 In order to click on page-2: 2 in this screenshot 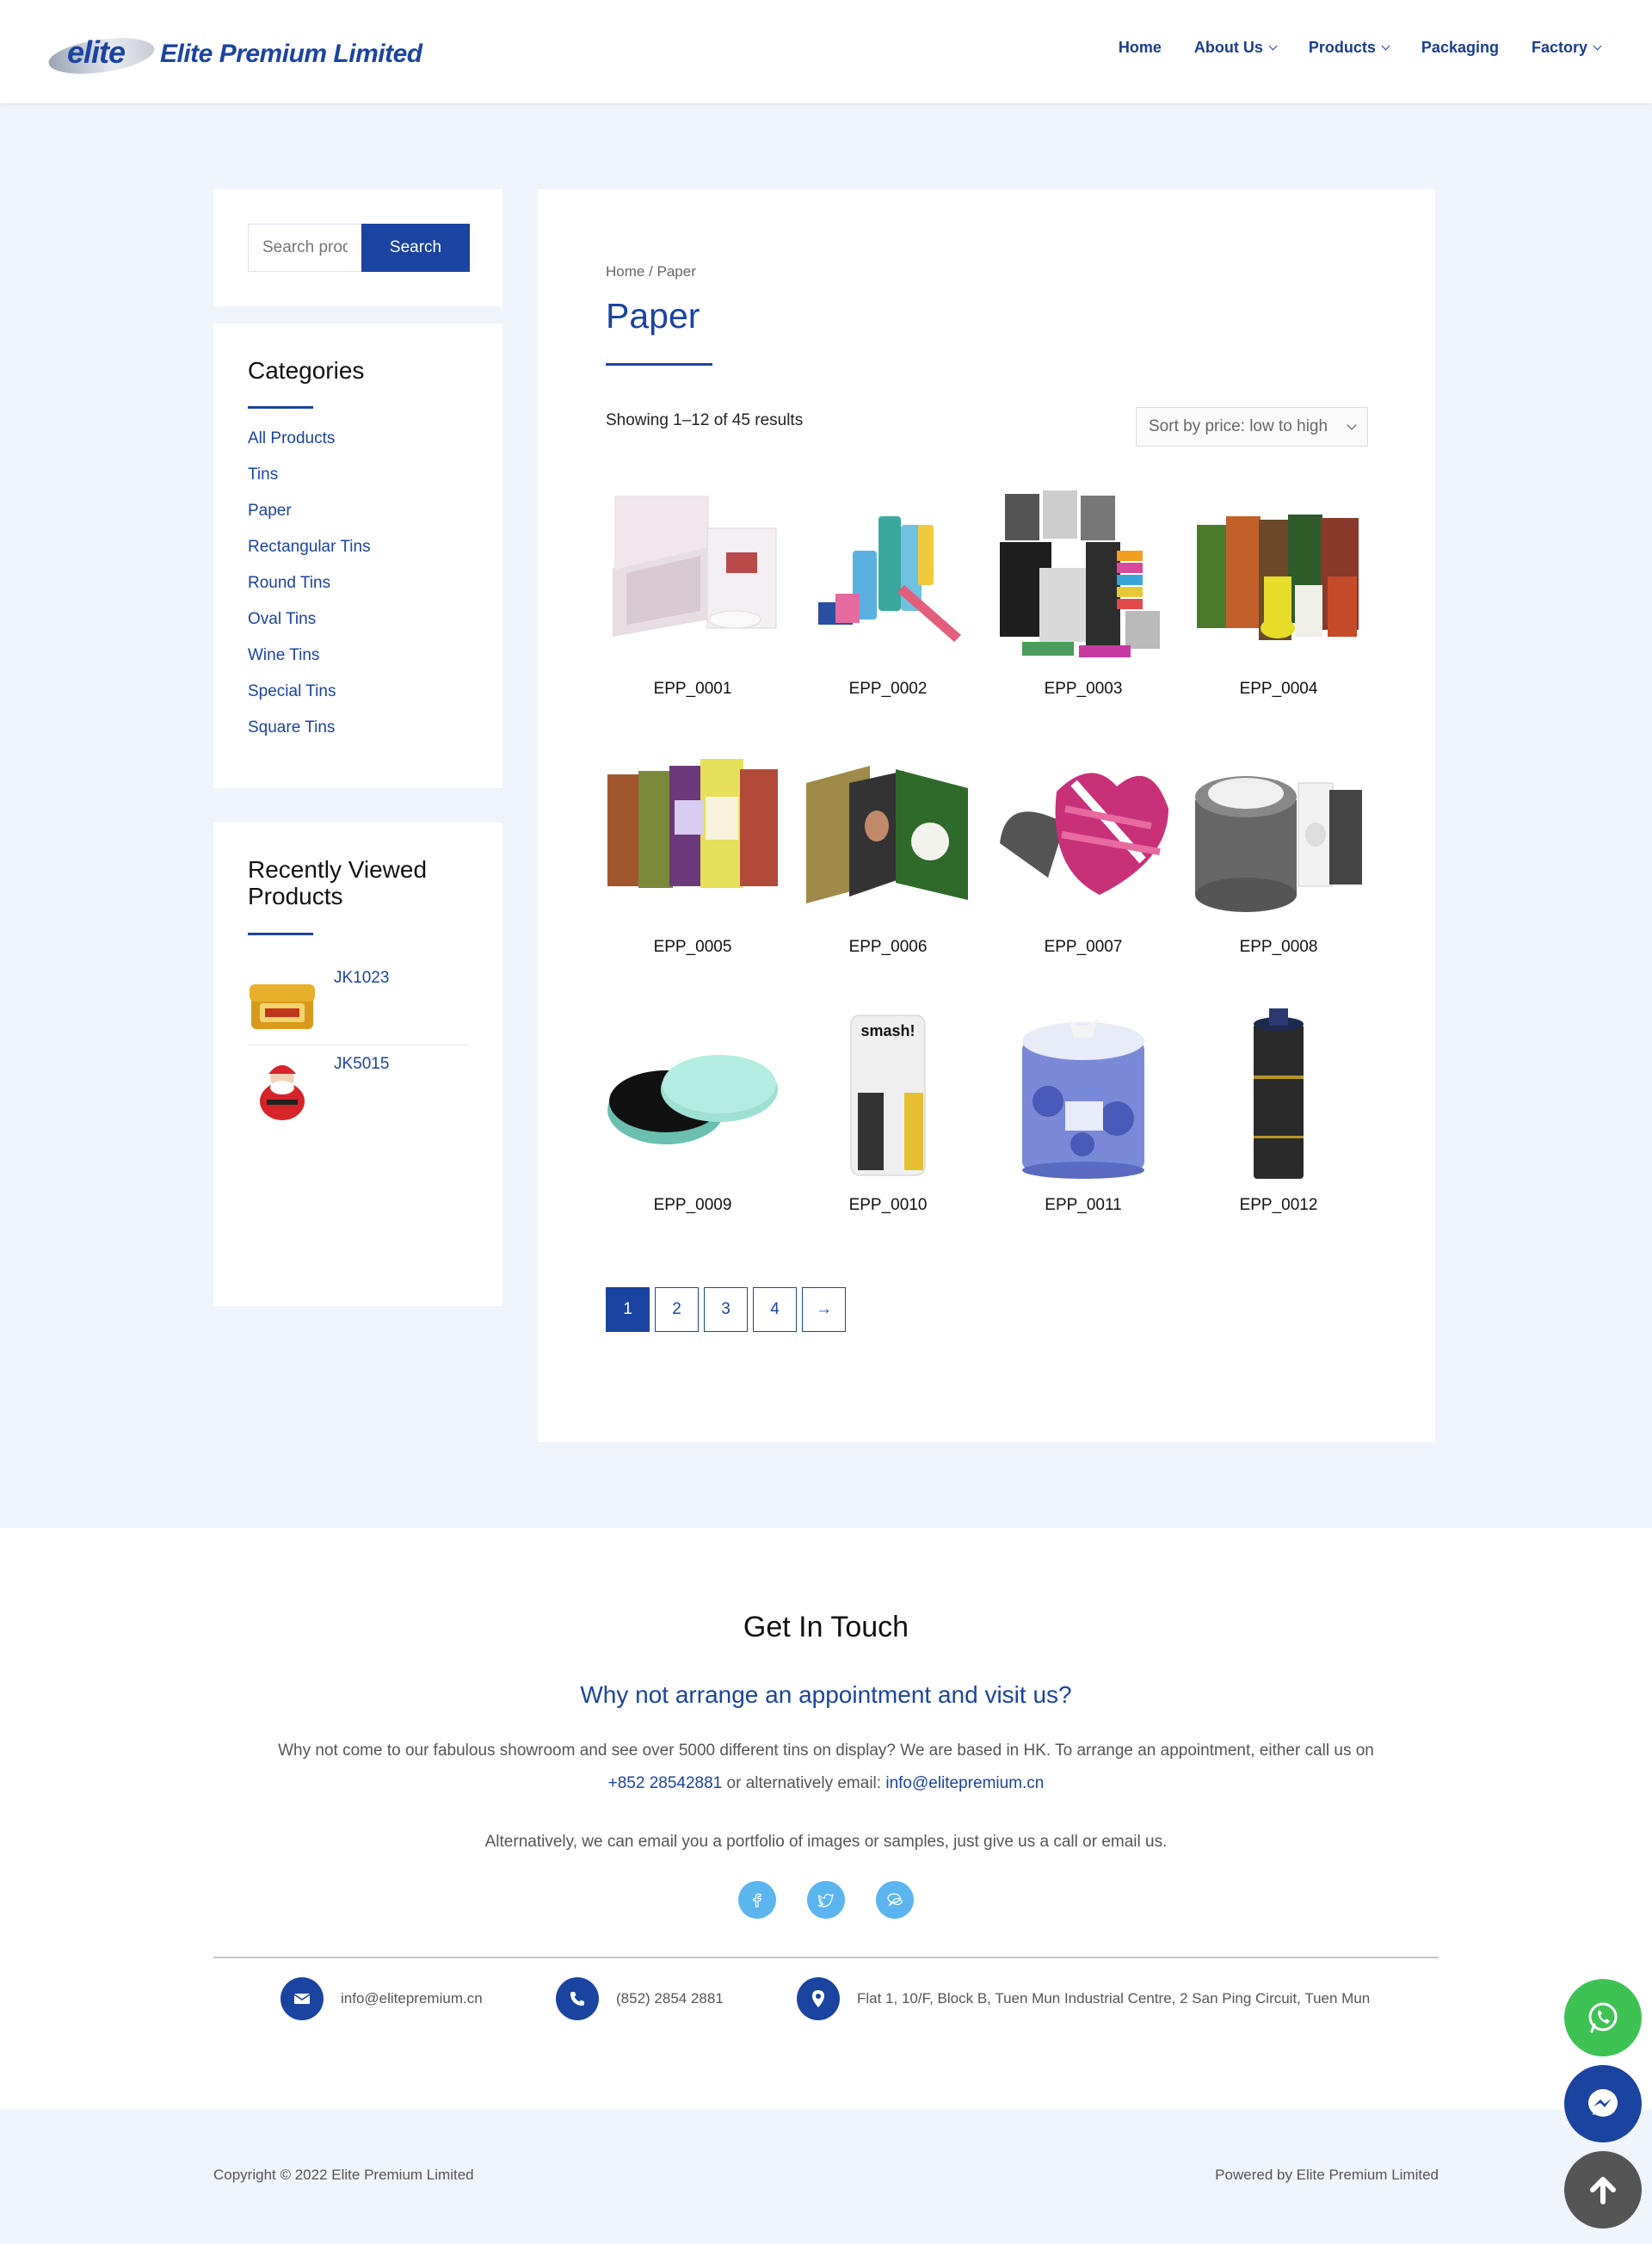, I will do `click(677, 1309)`.